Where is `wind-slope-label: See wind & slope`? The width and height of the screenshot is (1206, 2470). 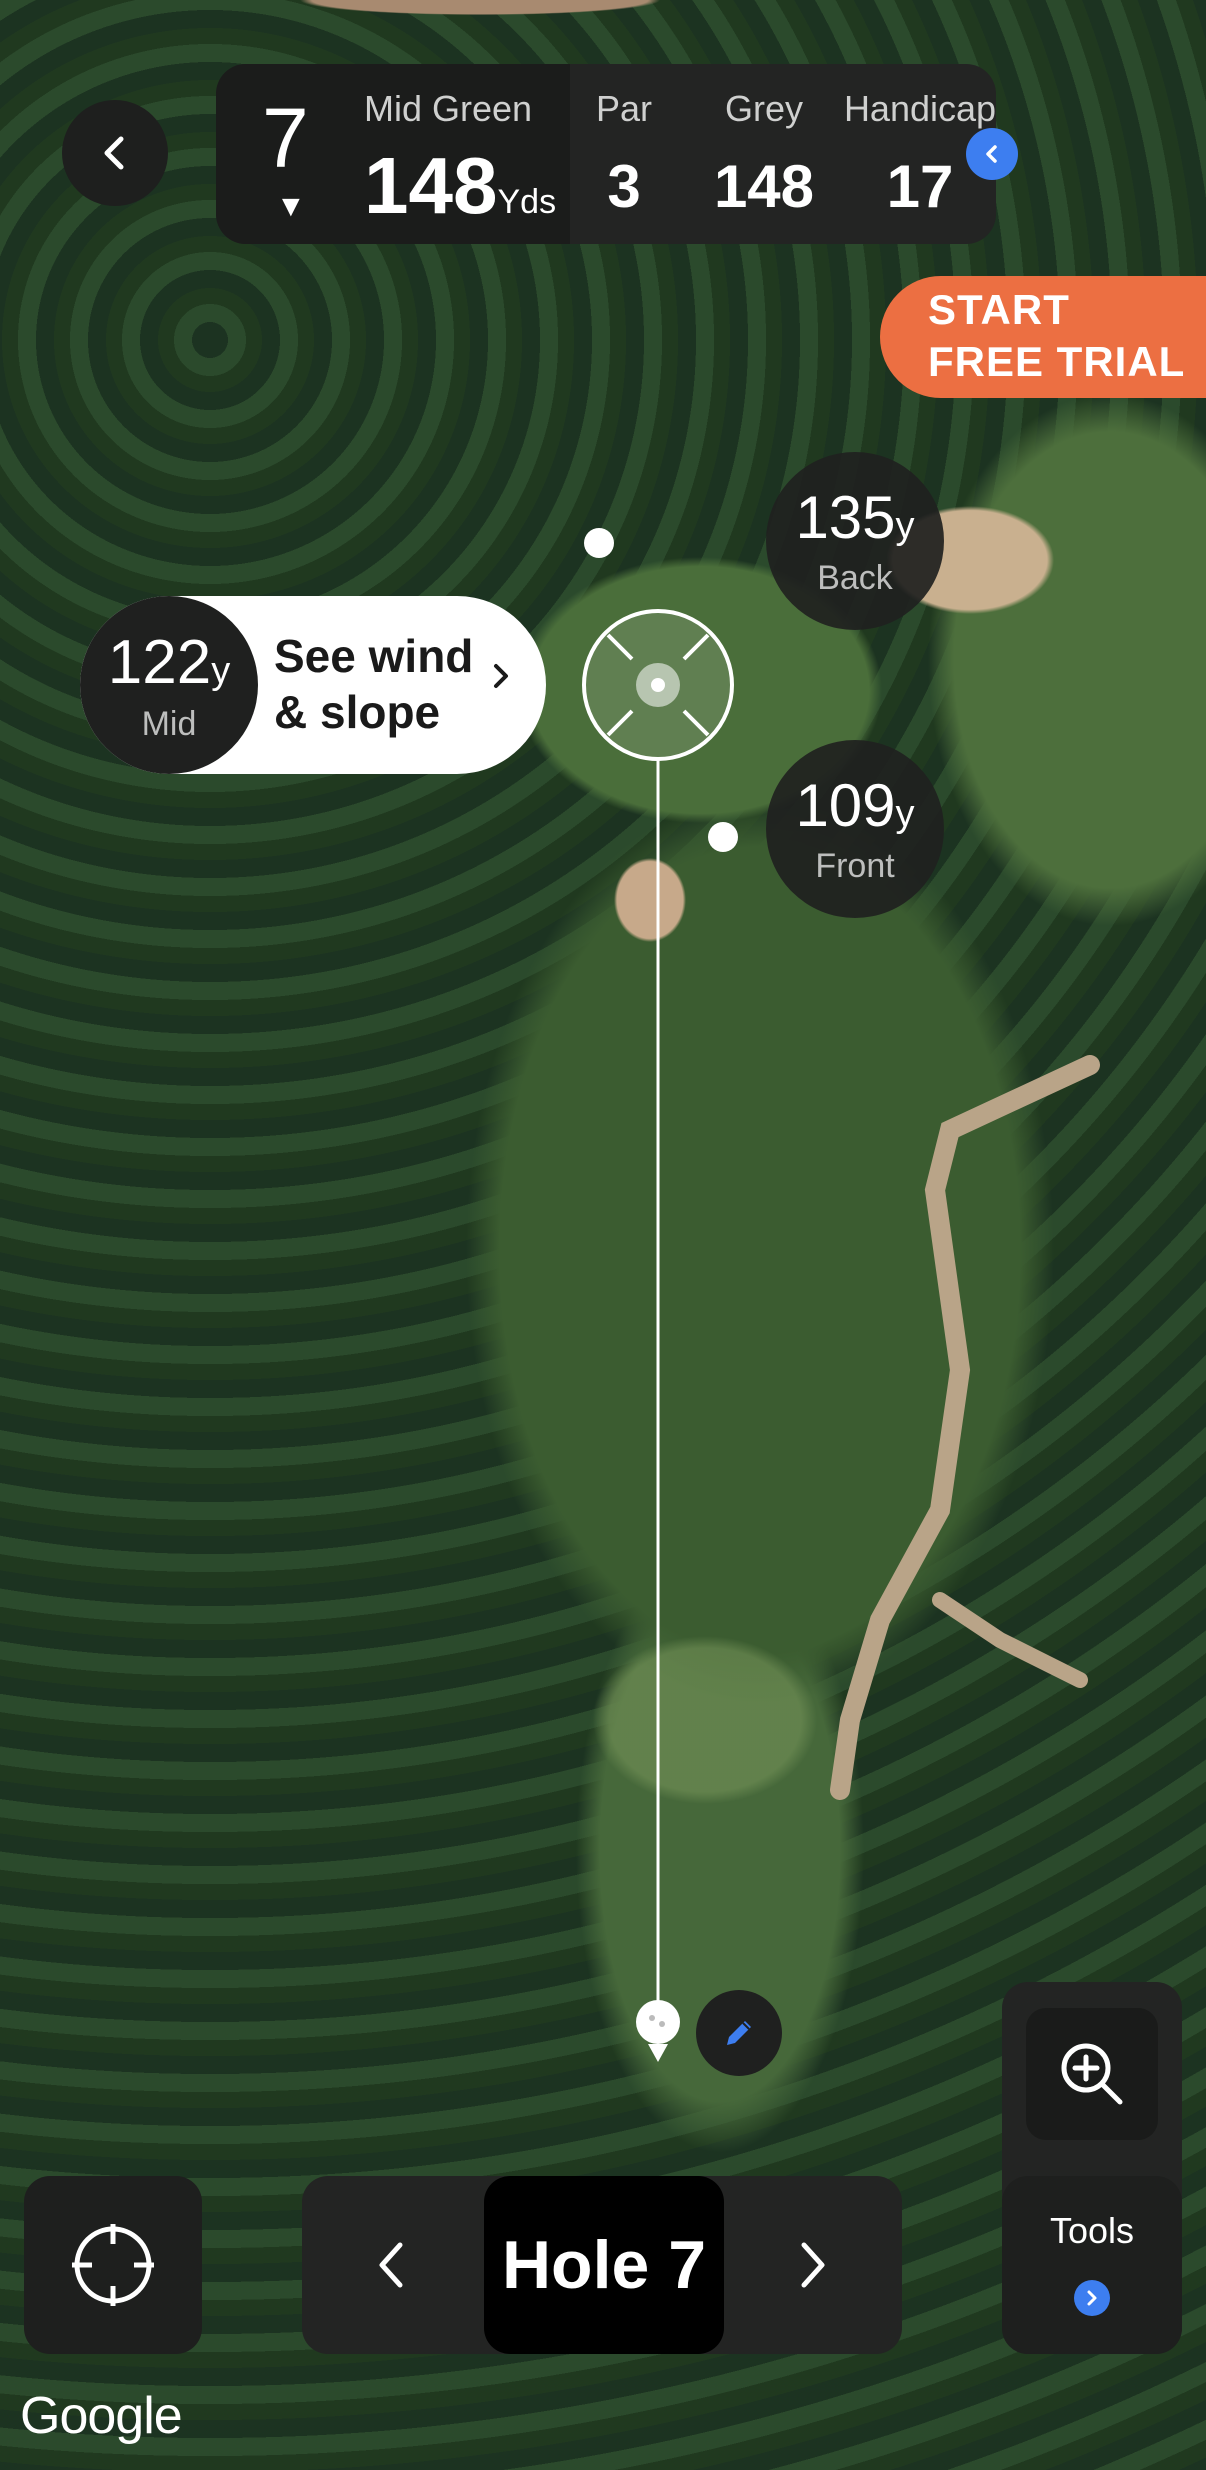 wind-slope-label: See wind & slope is located at coordinates (373, 684).